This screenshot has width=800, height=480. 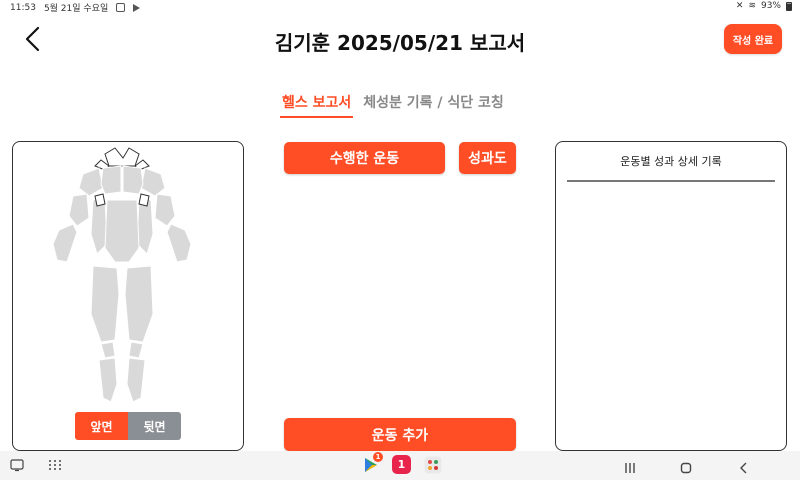 What do you see at coordinates (23, 7) in the screenshot?
I see `status-time: 11:53` at bounding box center [23, 7].